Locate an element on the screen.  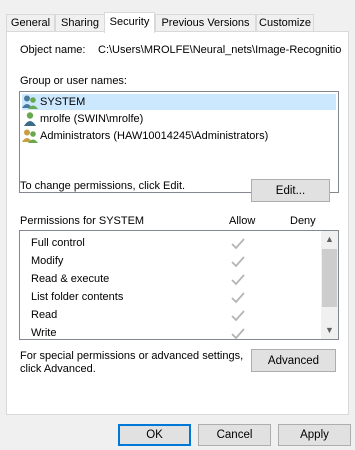
permission-row-read: Read is located at coordinates (44, 315).